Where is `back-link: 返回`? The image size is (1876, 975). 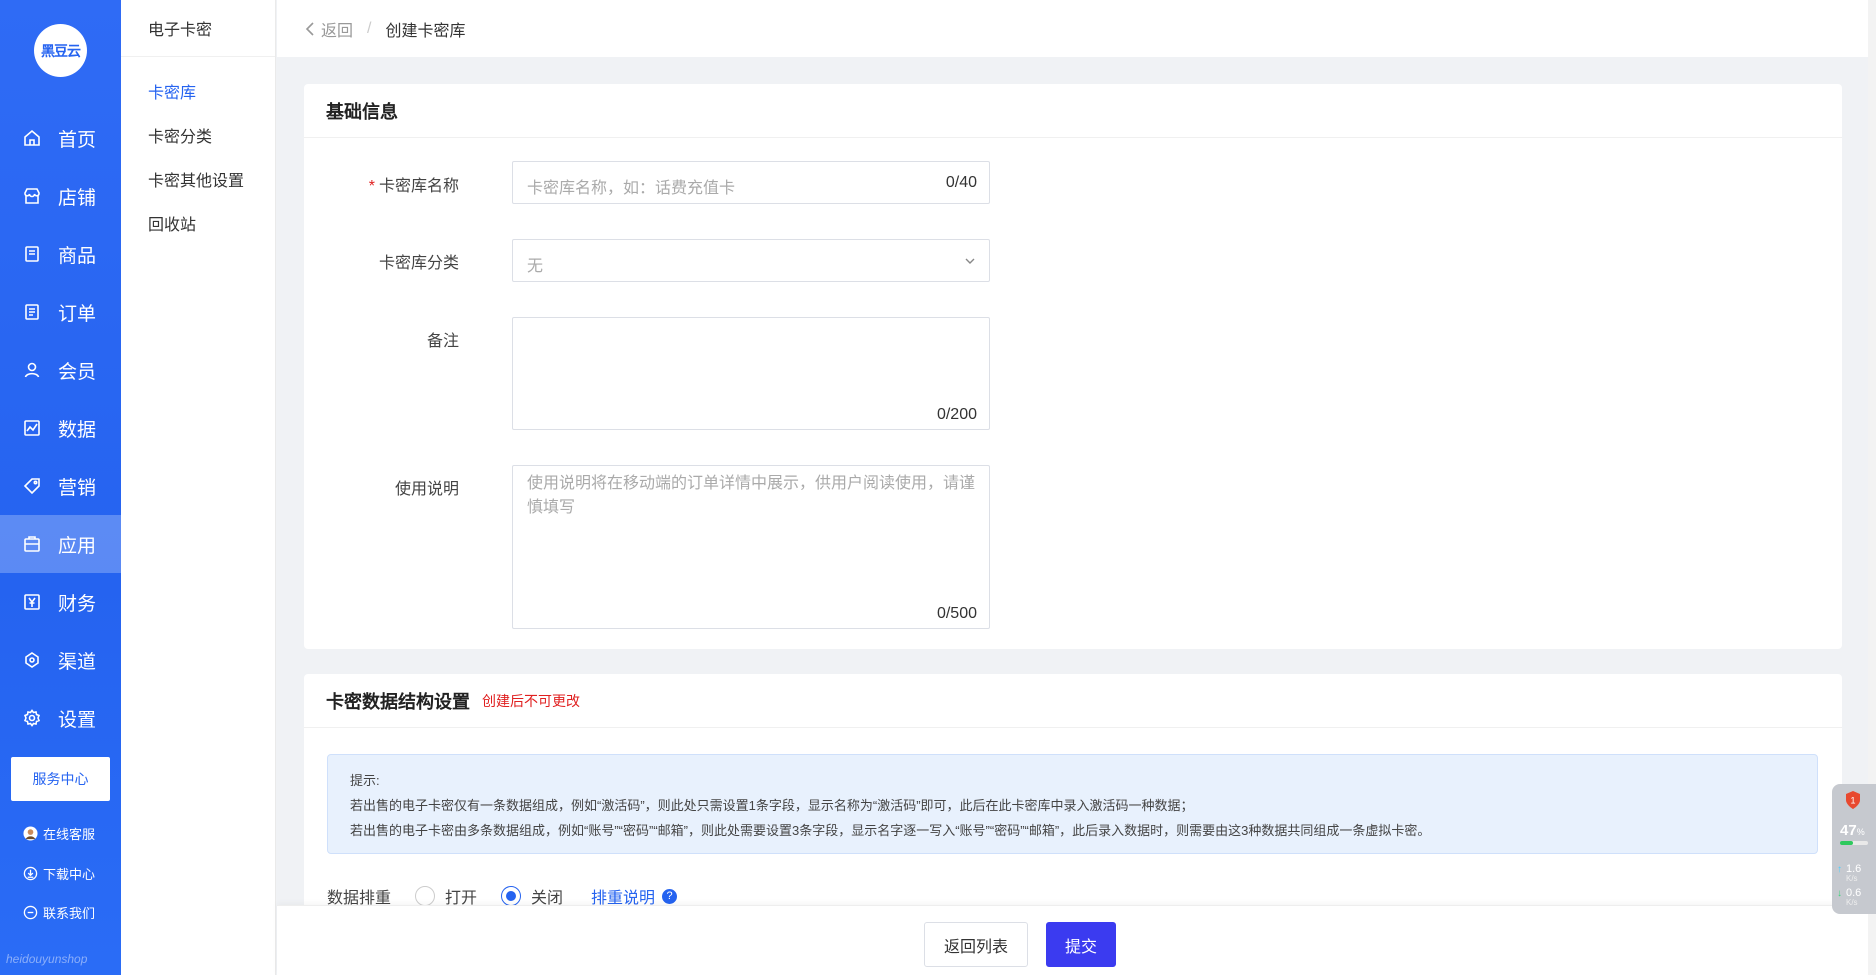
back-link: 返回 is located at coordinates (329, 29).